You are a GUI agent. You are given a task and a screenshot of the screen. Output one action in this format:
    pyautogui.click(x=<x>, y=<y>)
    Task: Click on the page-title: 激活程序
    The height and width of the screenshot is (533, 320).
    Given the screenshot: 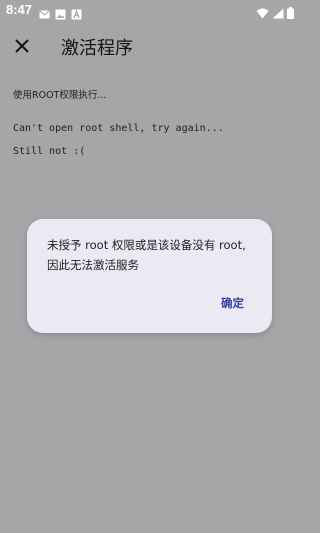 What is the action you would take?
    pyautogui.click(x=97, y=48)
    